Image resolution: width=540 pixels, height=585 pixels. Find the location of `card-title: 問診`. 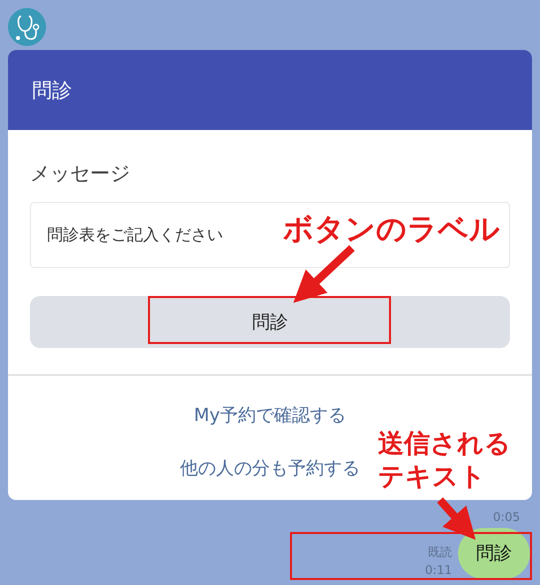

card-title: 問診 is located at coordinates (52, 90).